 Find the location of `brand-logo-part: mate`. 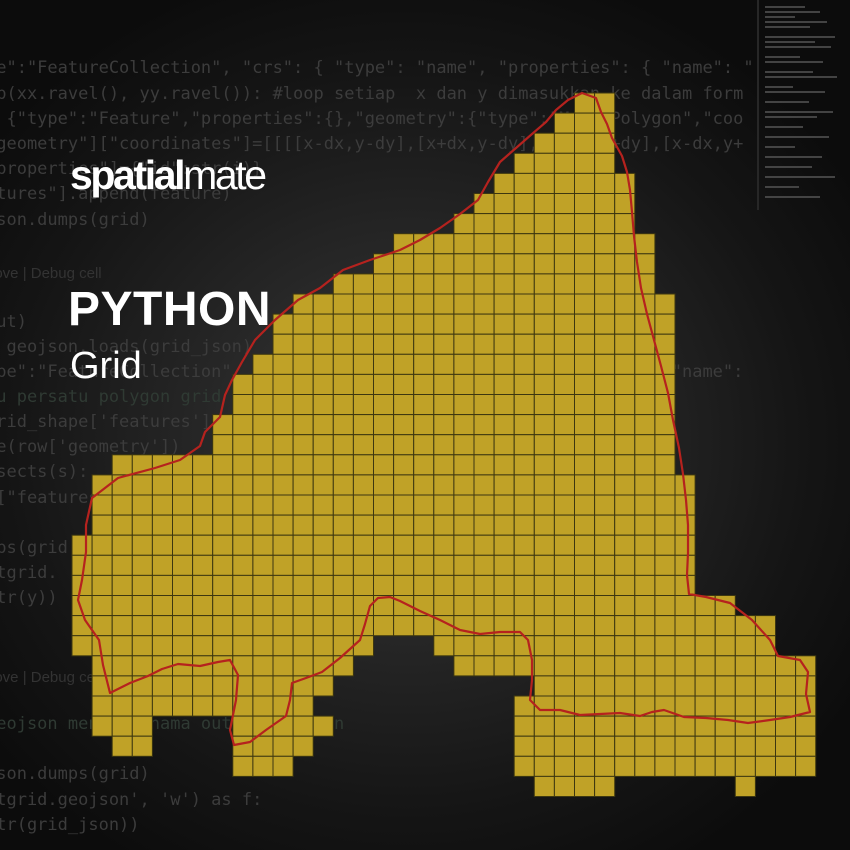

brand-logo-part: mate is located at coordinates (225, 175).